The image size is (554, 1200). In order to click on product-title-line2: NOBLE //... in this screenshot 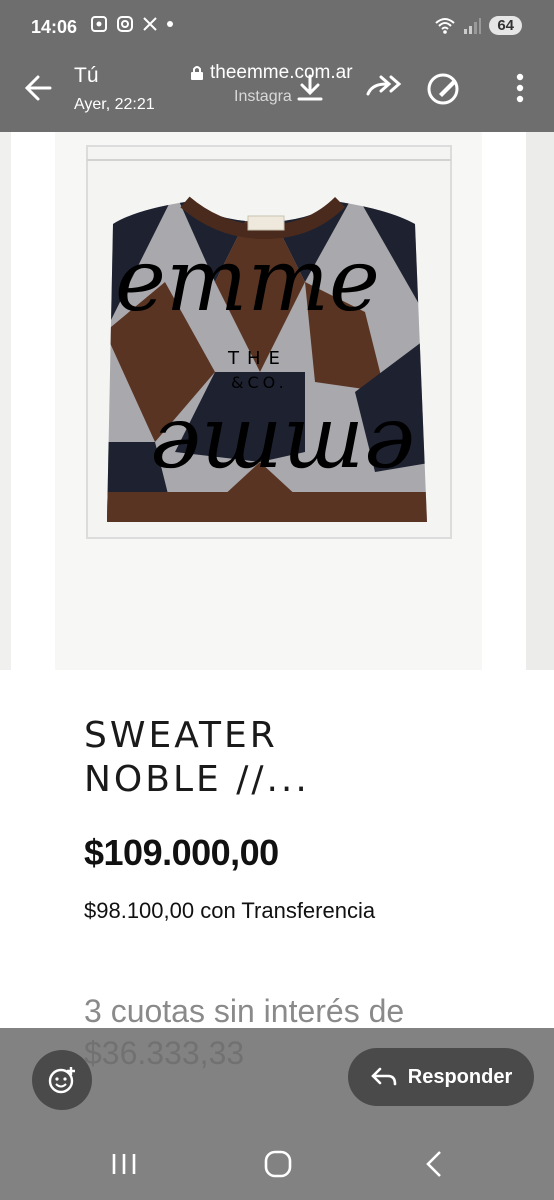, I will do `click(197, 779)`.